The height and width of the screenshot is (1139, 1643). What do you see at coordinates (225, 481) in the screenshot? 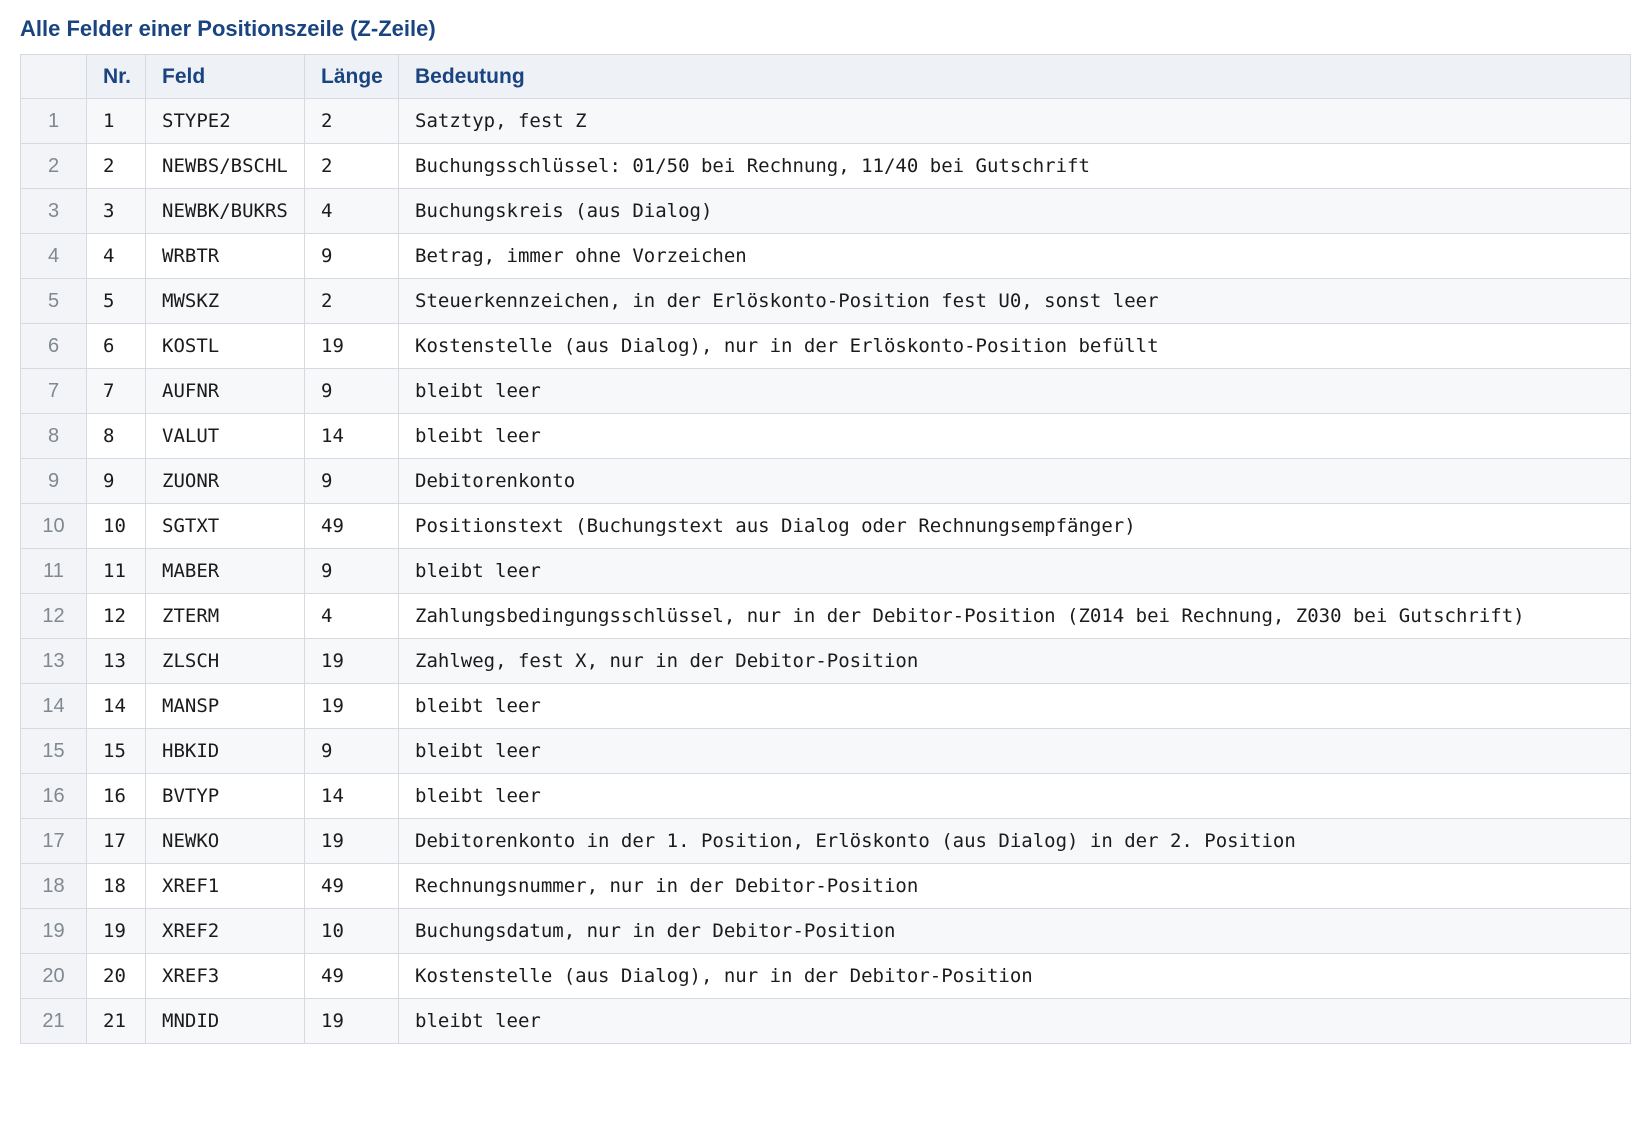
I see `feld-cell: ZUONR` at bounding box center [225, 481].